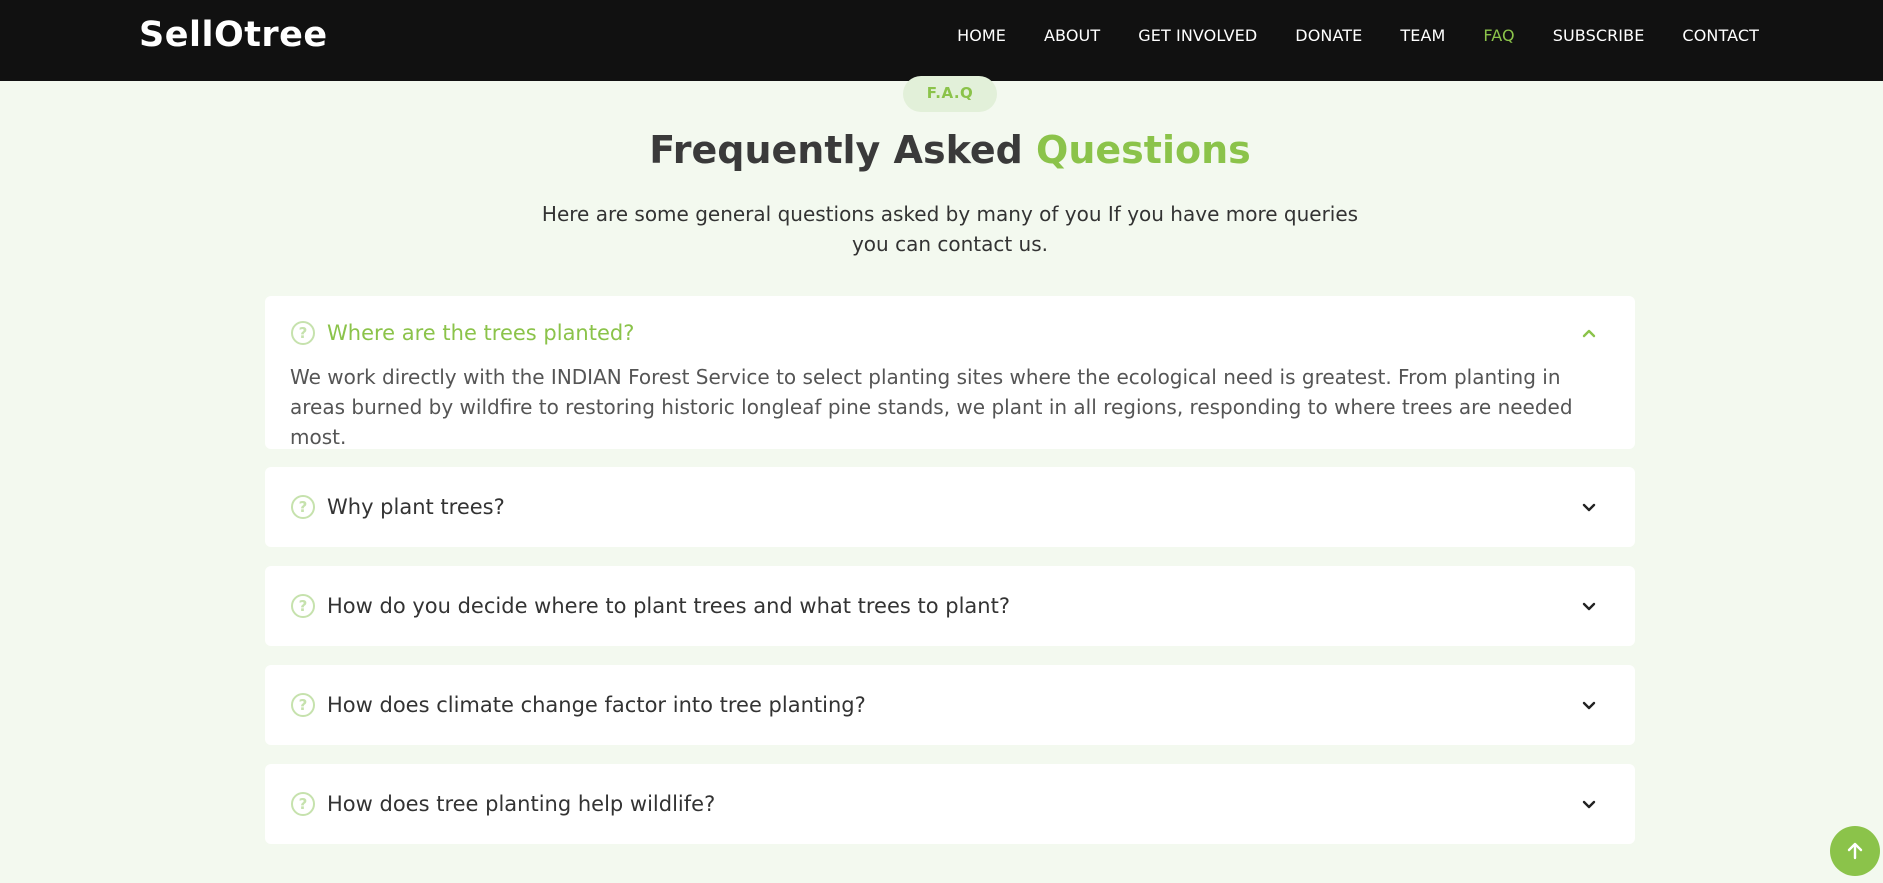 This screenshot has width=1883, height=883. Describe the element at coordinates (1143, 150) in the screenshot. I see `title-accent: Questions` at that location.